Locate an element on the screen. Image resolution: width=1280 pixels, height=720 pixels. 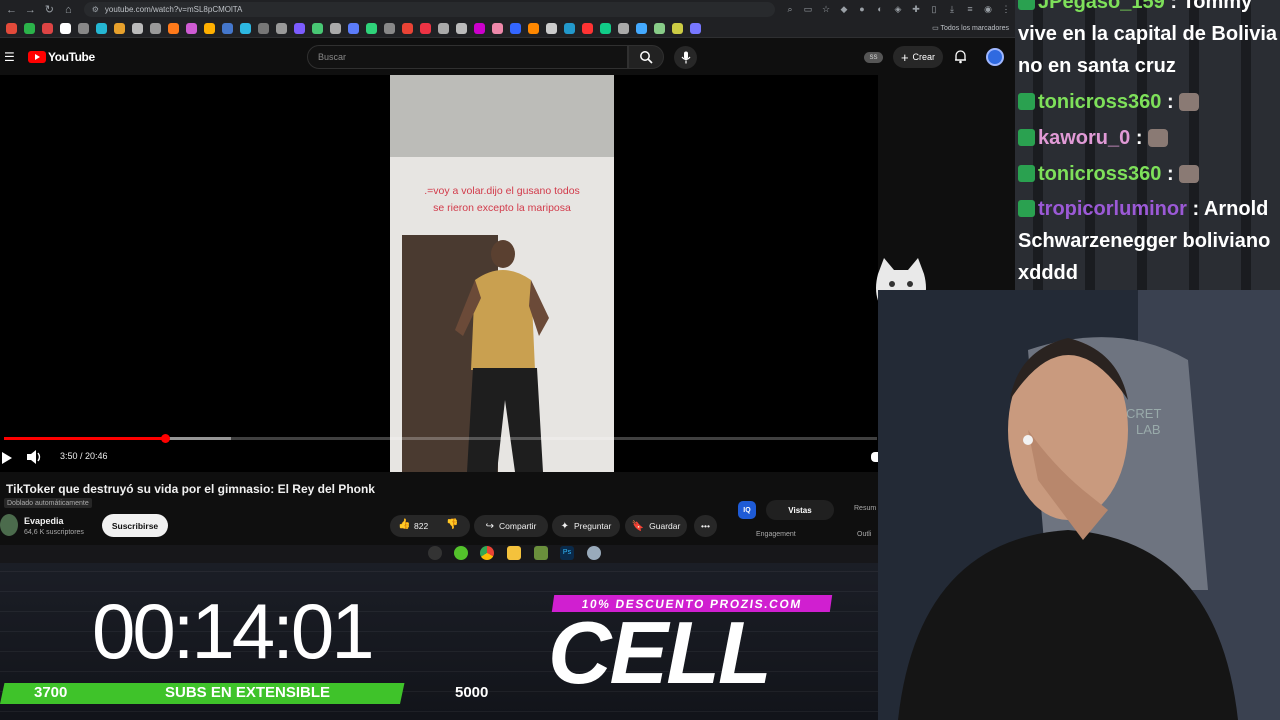
site-info-icon: ⚙ is located at coordinates (95, 9).